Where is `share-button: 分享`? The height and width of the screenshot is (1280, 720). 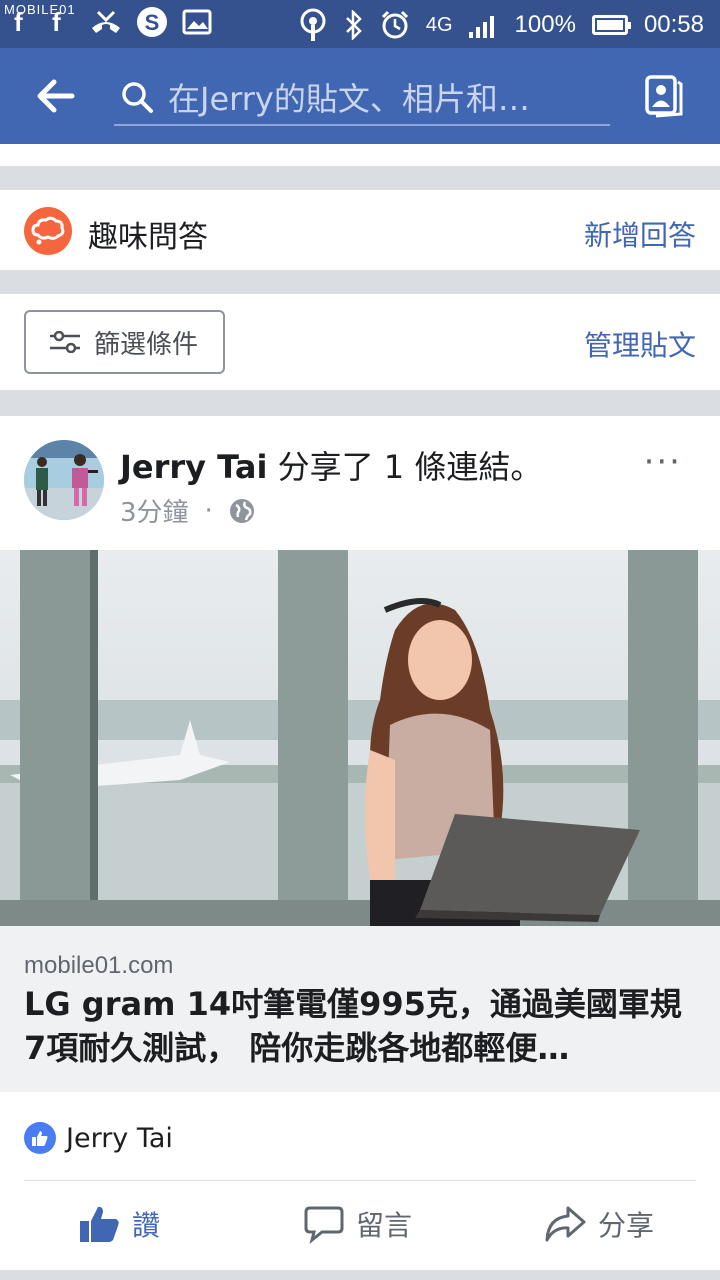 share-button: 分享 is located at coordinates (599, 1224).